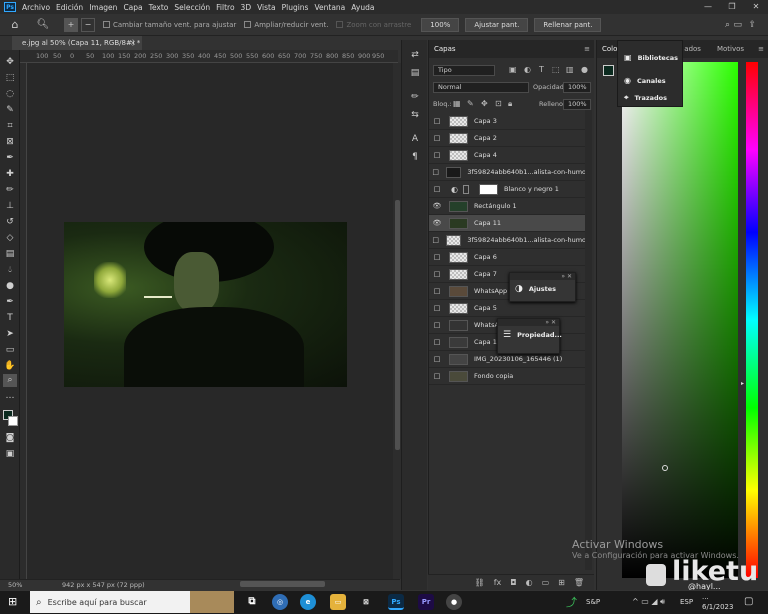 Image resolution: width=768 pixels, height=614 pixels. I want to click on filter-pixel-icon: ▣, so click(513, 69).